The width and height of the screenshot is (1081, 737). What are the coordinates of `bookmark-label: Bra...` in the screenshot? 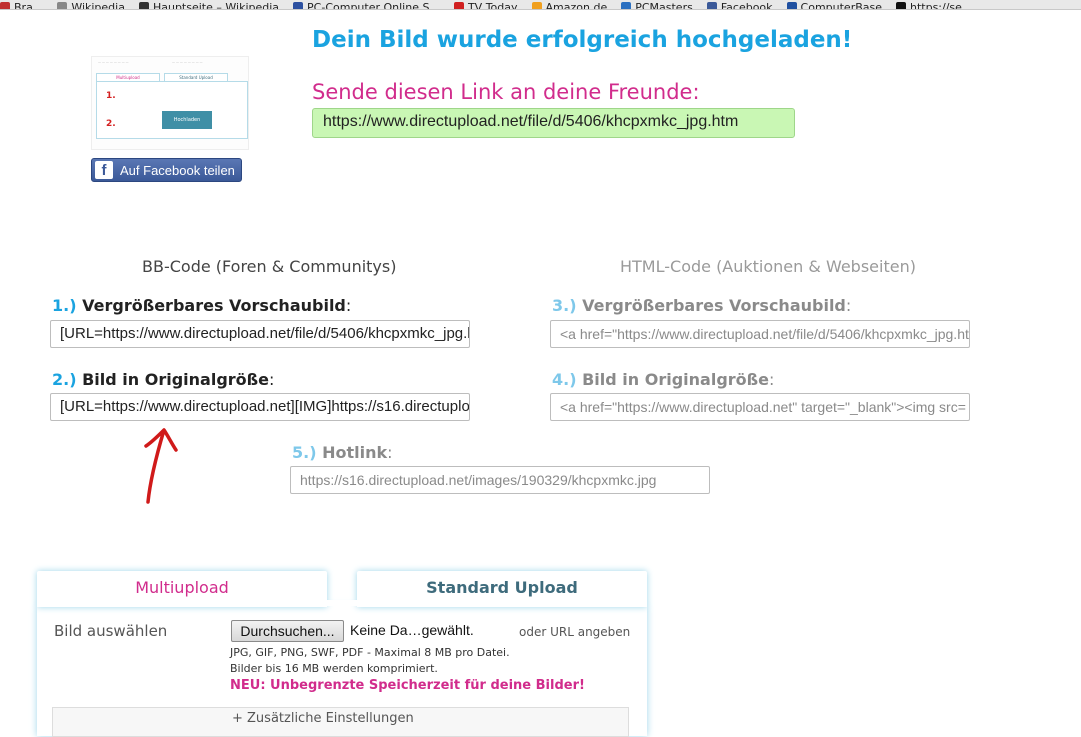 It's located at (29, 5).